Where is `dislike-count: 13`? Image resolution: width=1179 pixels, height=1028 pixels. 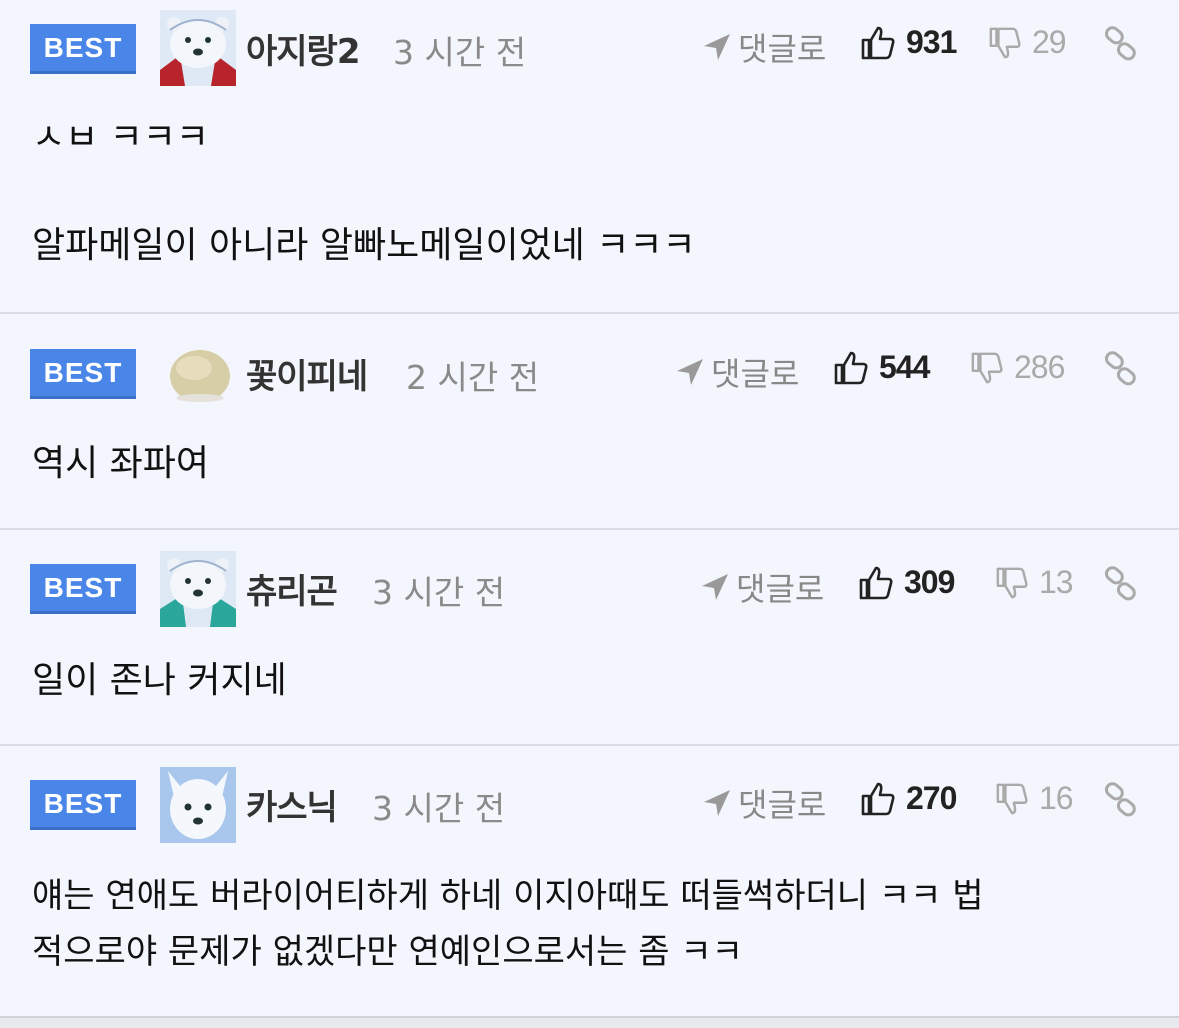 dislike-count: 13 is located at coordinates (1056, 582).